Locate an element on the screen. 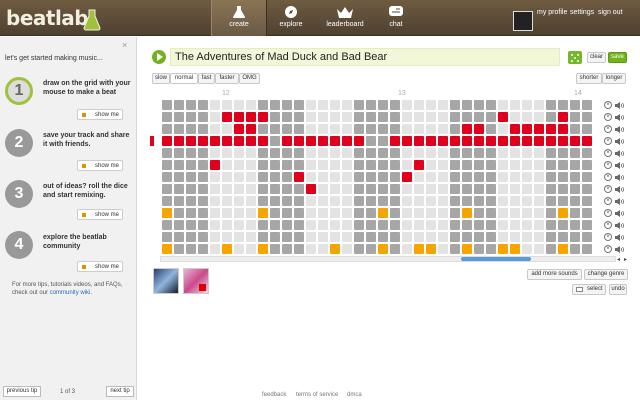  show-me-button: show me is located at coordinates (100, 165).